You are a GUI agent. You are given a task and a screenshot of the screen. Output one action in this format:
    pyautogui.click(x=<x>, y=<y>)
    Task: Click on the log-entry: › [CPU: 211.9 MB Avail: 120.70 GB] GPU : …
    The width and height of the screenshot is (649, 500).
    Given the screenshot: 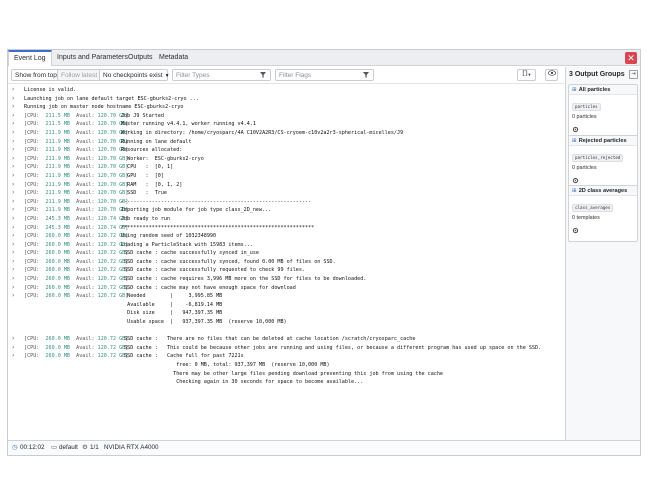 What is the action you would take?
    pyautogui.click(x=286, y=176)
    